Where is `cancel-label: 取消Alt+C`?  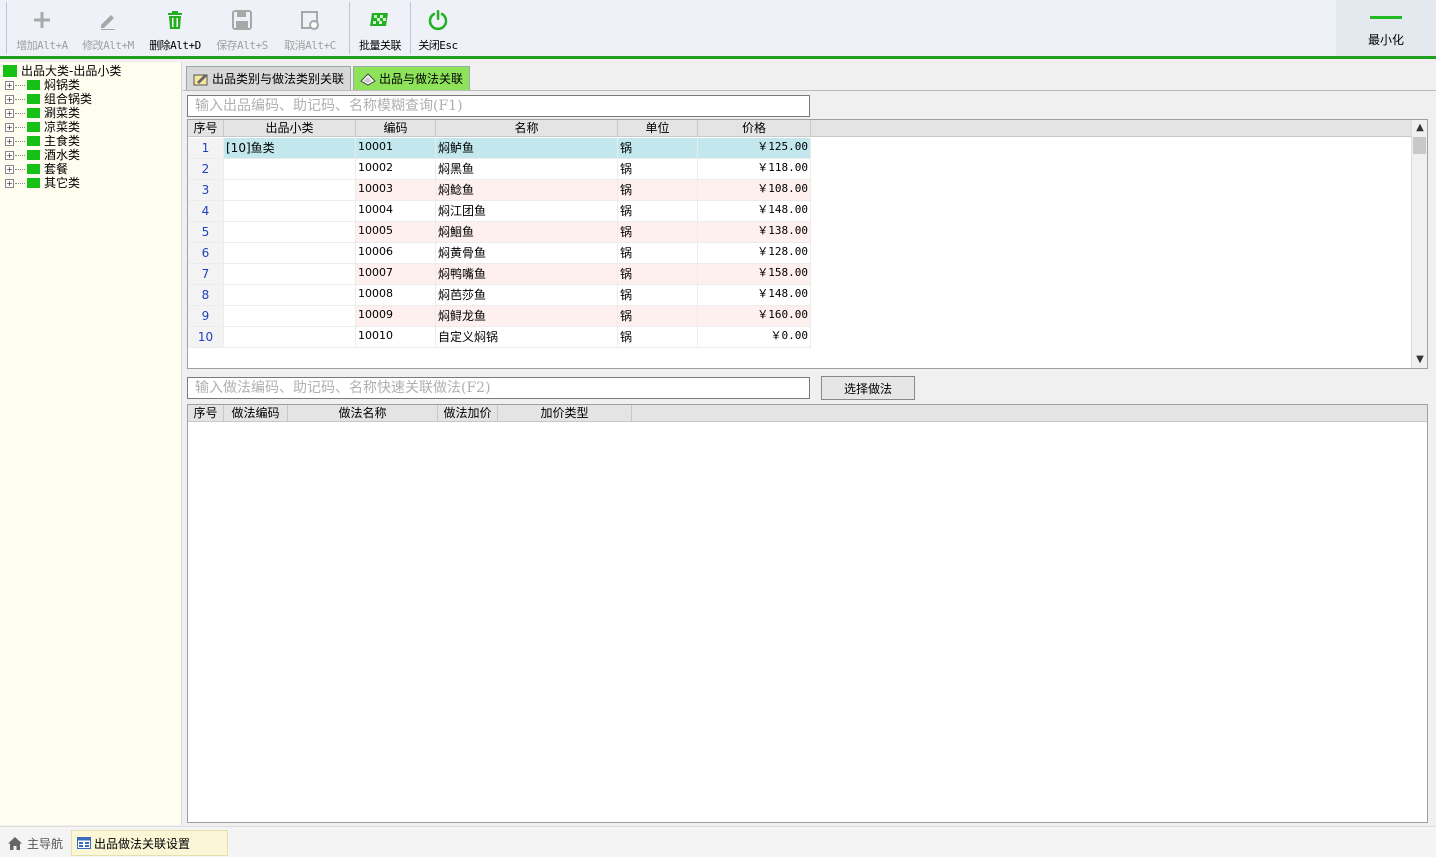
cancel-label: 取消Alt+C is located at coordinates (310, 45).